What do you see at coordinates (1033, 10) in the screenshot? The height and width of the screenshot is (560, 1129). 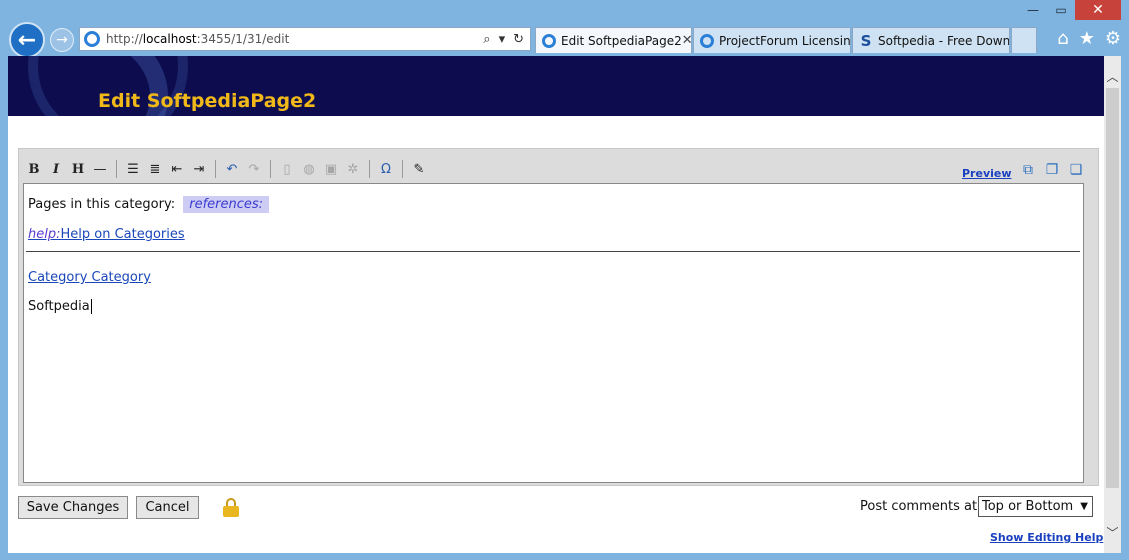 I see `minimize-button: —` at bounding box center [1033, 10].